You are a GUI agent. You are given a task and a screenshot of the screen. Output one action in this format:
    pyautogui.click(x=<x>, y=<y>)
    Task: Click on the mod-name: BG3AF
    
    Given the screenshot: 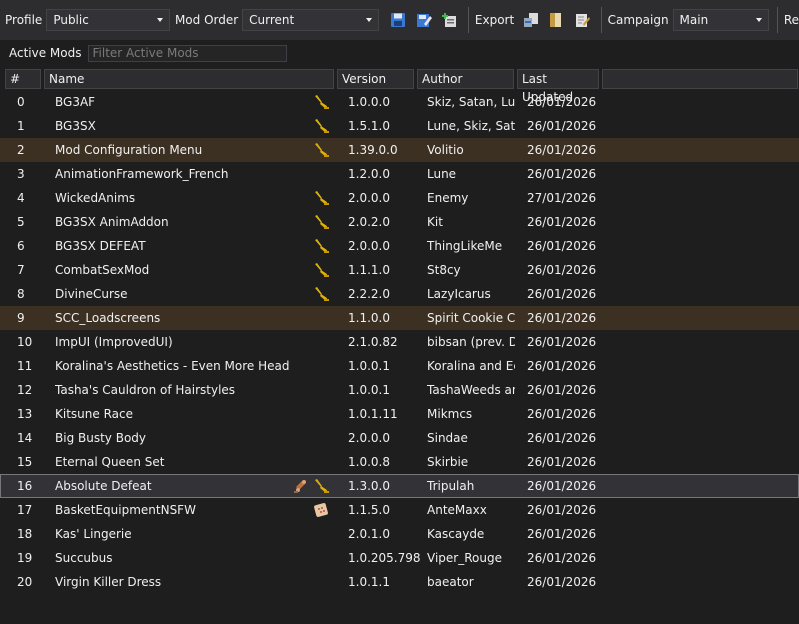 What is the action you would take?
    pyautogui.click(x=75, y=102)
    